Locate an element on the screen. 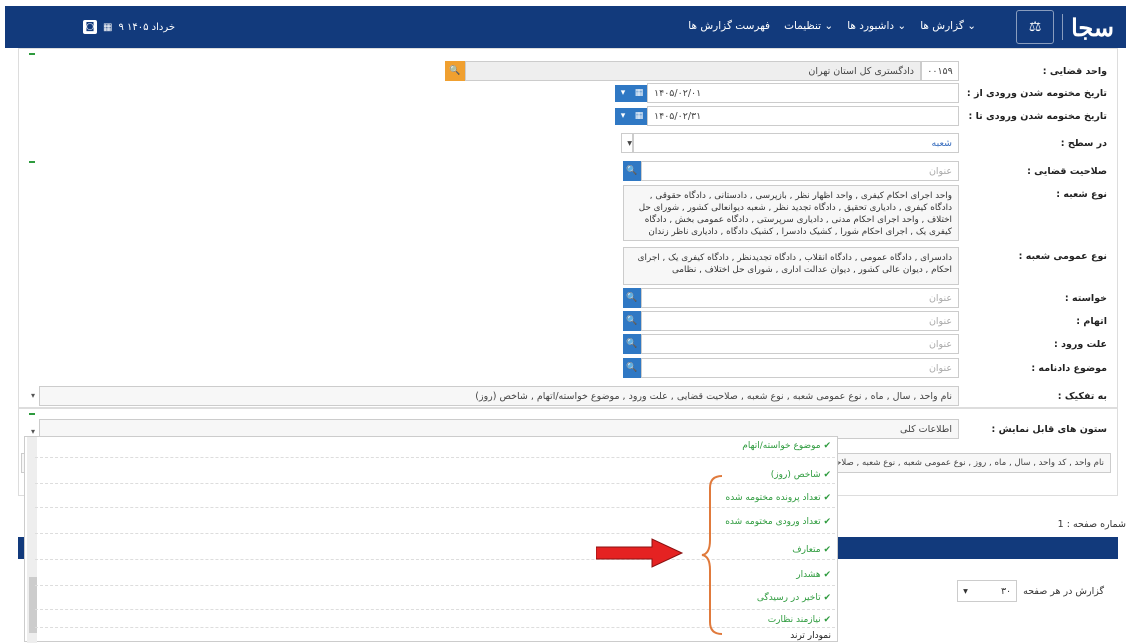 The image size is (1132, 643). claim-label: خواسته : is located at coordinates (1085, 298).